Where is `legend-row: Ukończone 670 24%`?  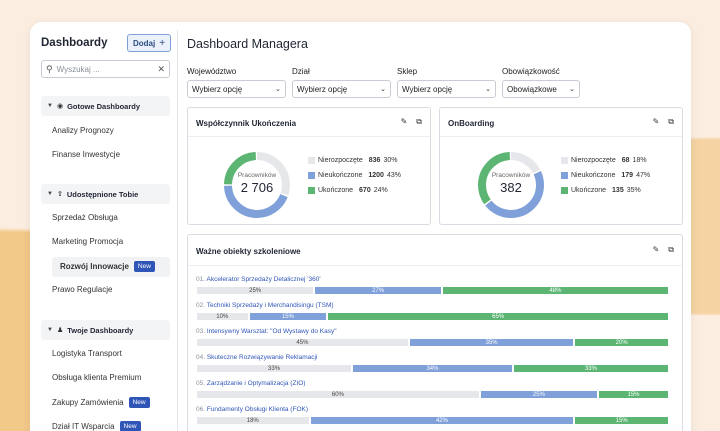
legend-row: Ukończone 670 24% is located at coordinates (354, 190).